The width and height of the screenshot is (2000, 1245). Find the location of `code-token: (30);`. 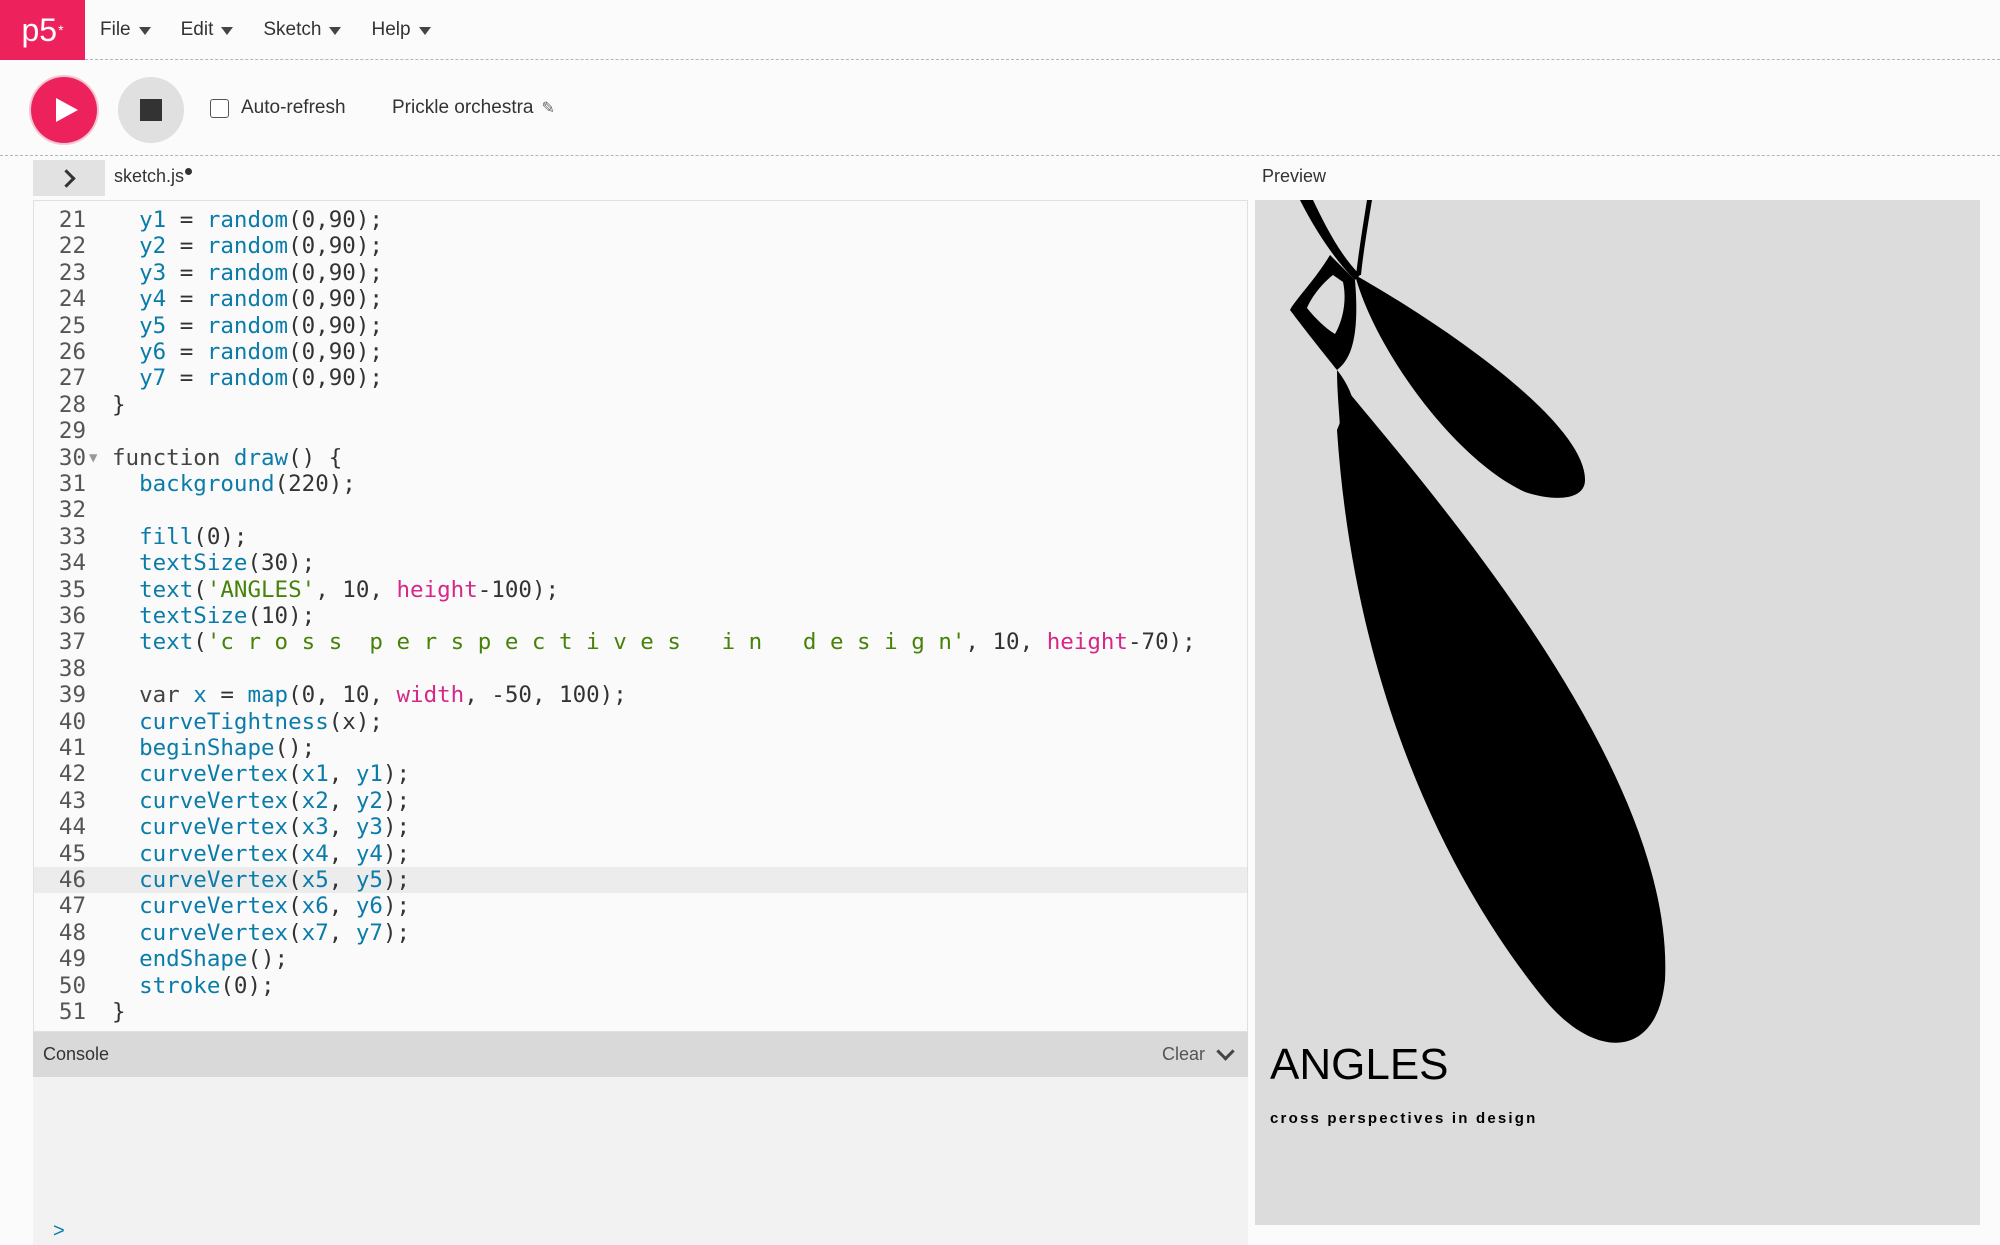

code-token: (30); is located at coordinates (281, 563).